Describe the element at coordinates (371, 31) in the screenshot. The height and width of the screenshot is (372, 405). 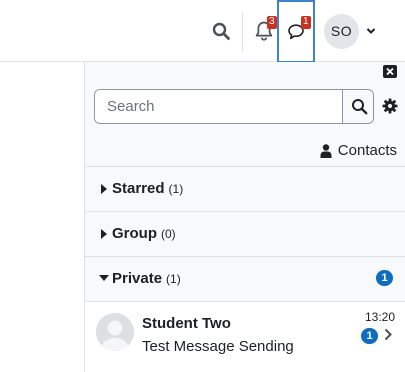
I see `caret-down-icon` at that location.